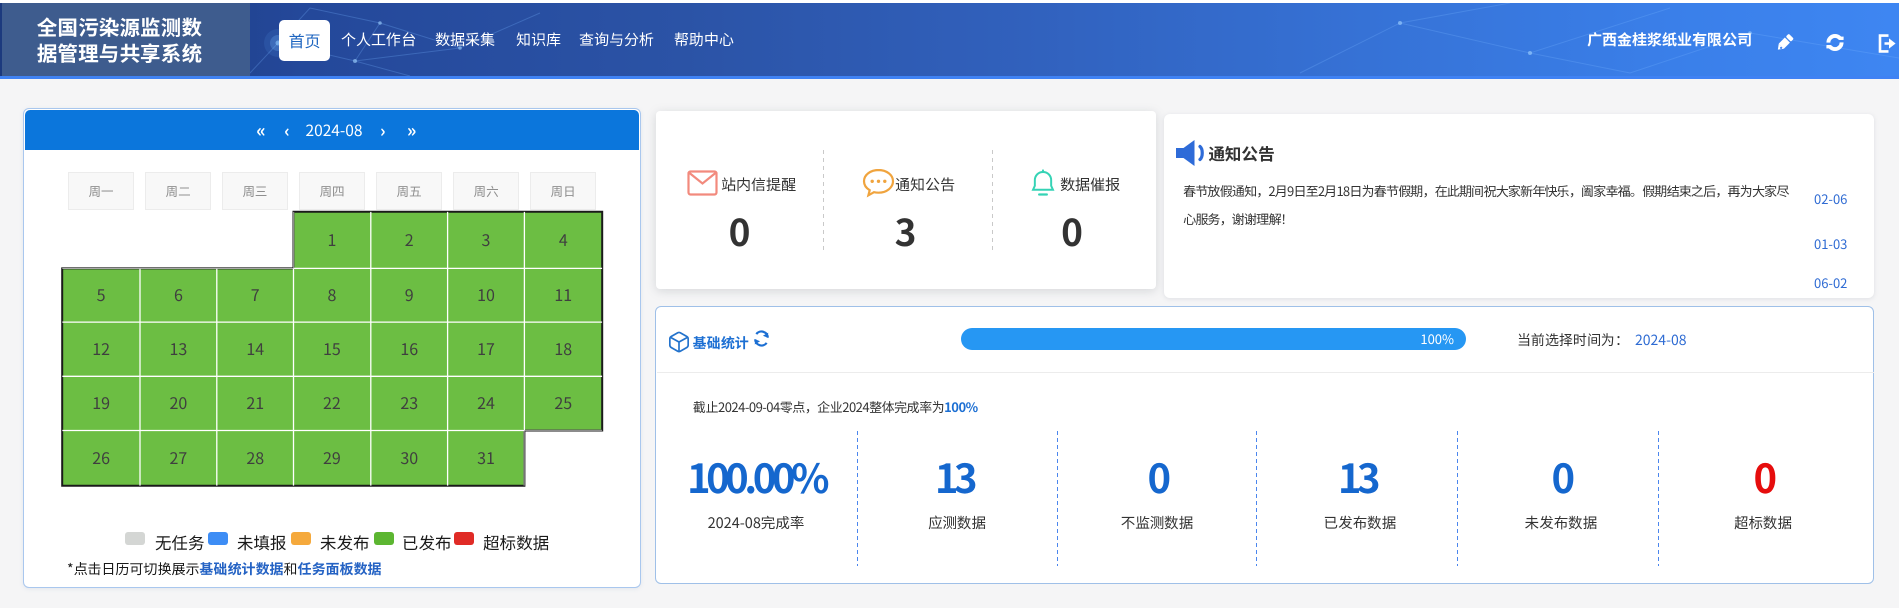 The width and height of the screenshot is (1899, 608). I want to click on svg-text: 4, so click(563, 239).